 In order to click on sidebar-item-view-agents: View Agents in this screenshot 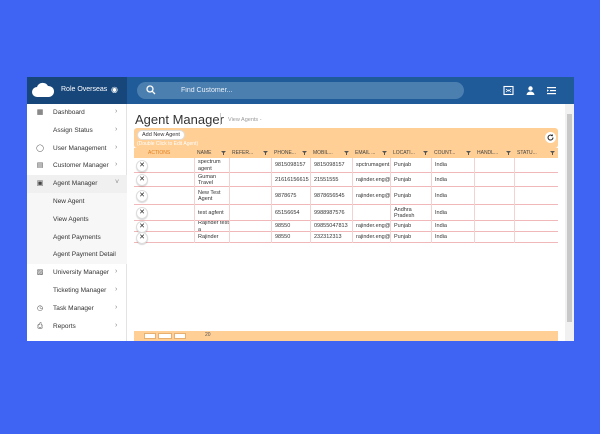, I will do `click(77, 219)`.